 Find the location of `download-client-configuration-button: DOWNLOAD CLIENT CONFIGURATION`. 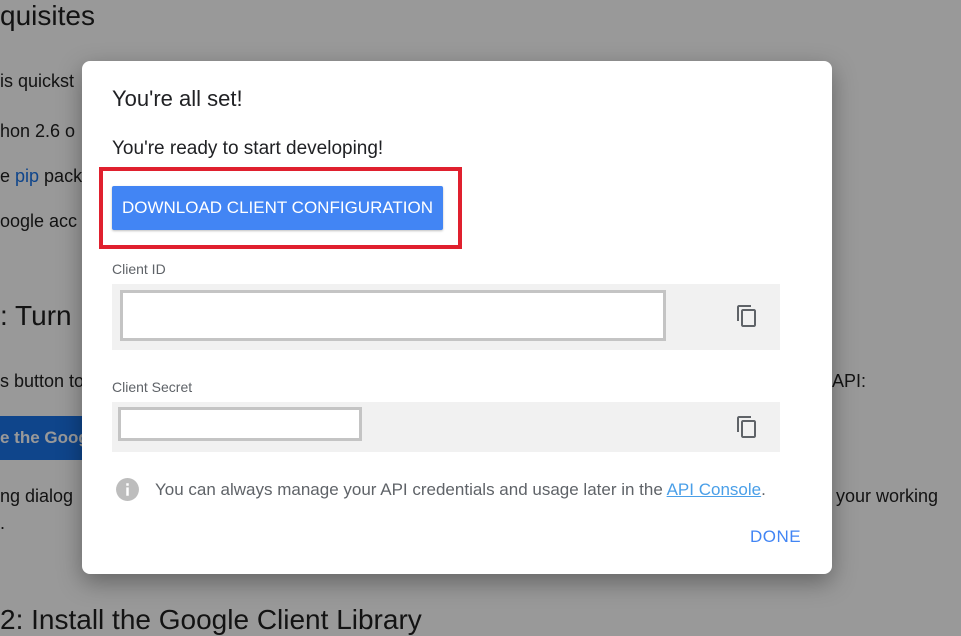

download-client-configuration-button: DOWNLOAD CLIENT CONFIGURATION is located at coordinates (277, 208).